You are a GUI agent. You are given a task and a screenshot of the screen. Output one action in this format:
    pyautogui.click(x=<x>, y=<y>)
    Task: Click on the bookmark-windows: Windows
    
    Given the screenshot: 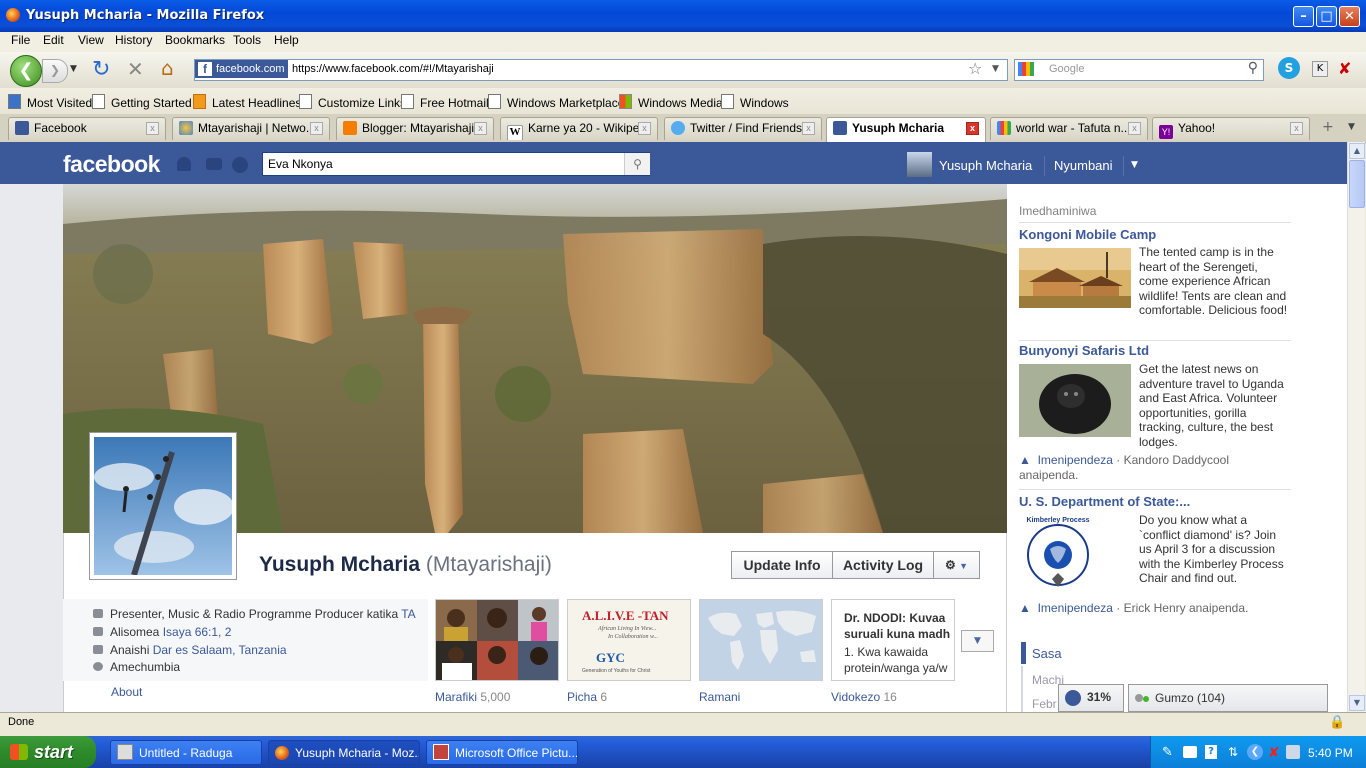 What is the action you would take?
    pyautogui.click(x=755, y=102)
    